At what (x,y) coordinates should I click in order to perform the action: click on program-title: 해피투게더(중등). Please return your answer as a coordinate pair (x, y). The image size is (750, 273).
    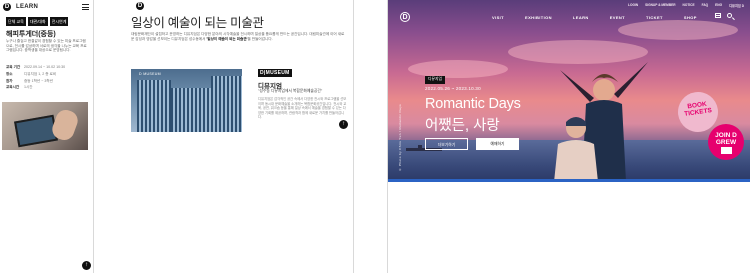
    Looking at the image, I should click on (31, 34).